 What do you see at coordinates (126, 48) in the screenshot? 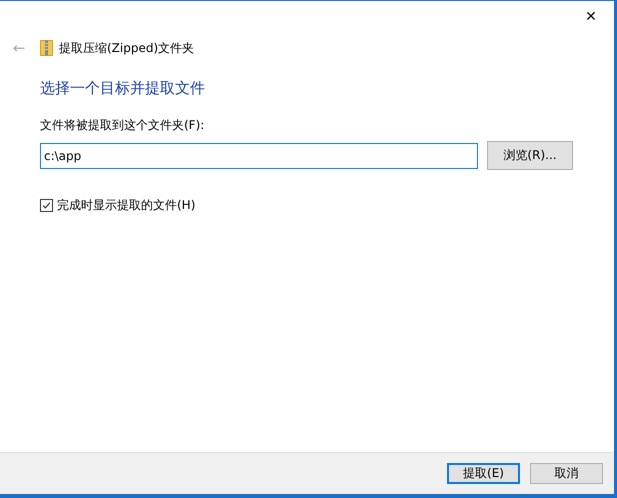
I see `window-title: 提取压缩(Zipped)文件夹` at bounding box center [126, 48].